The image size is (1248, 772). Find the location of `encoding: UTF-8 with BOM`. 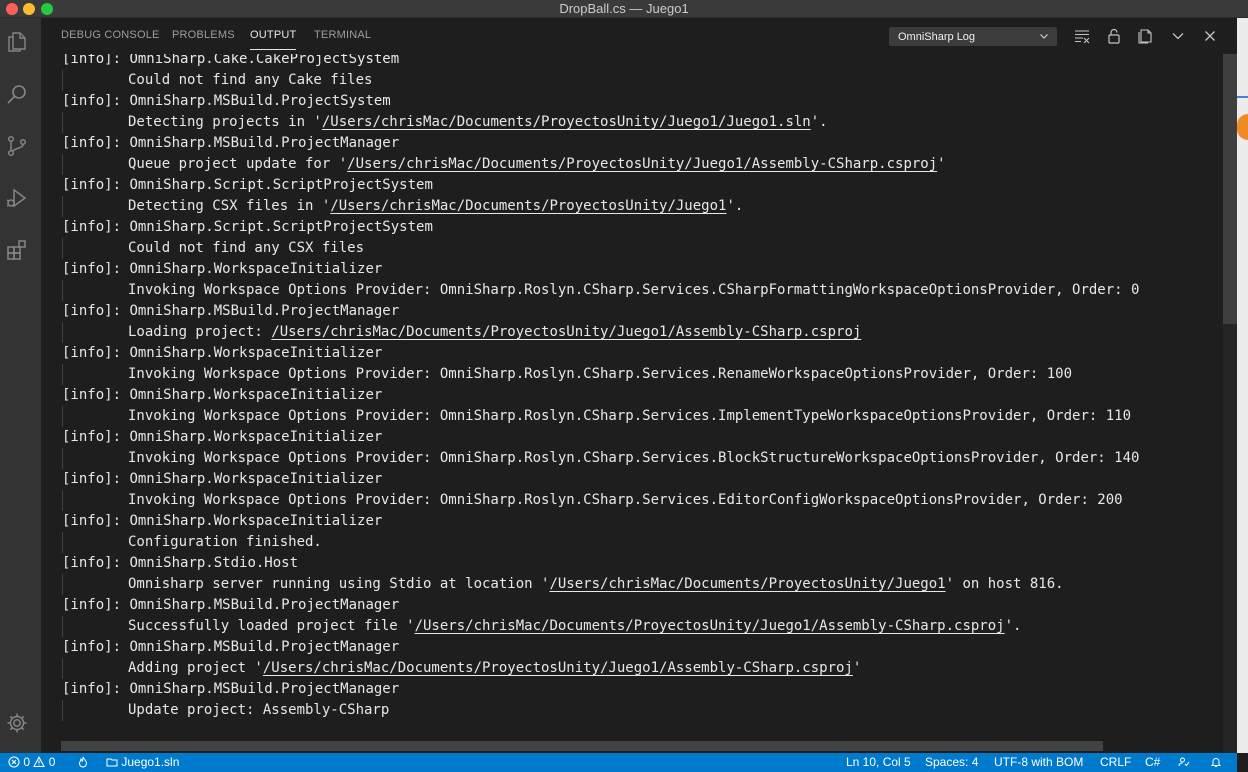

encoding: UTF-8 with BOM is located at coordinates (1038, 762).